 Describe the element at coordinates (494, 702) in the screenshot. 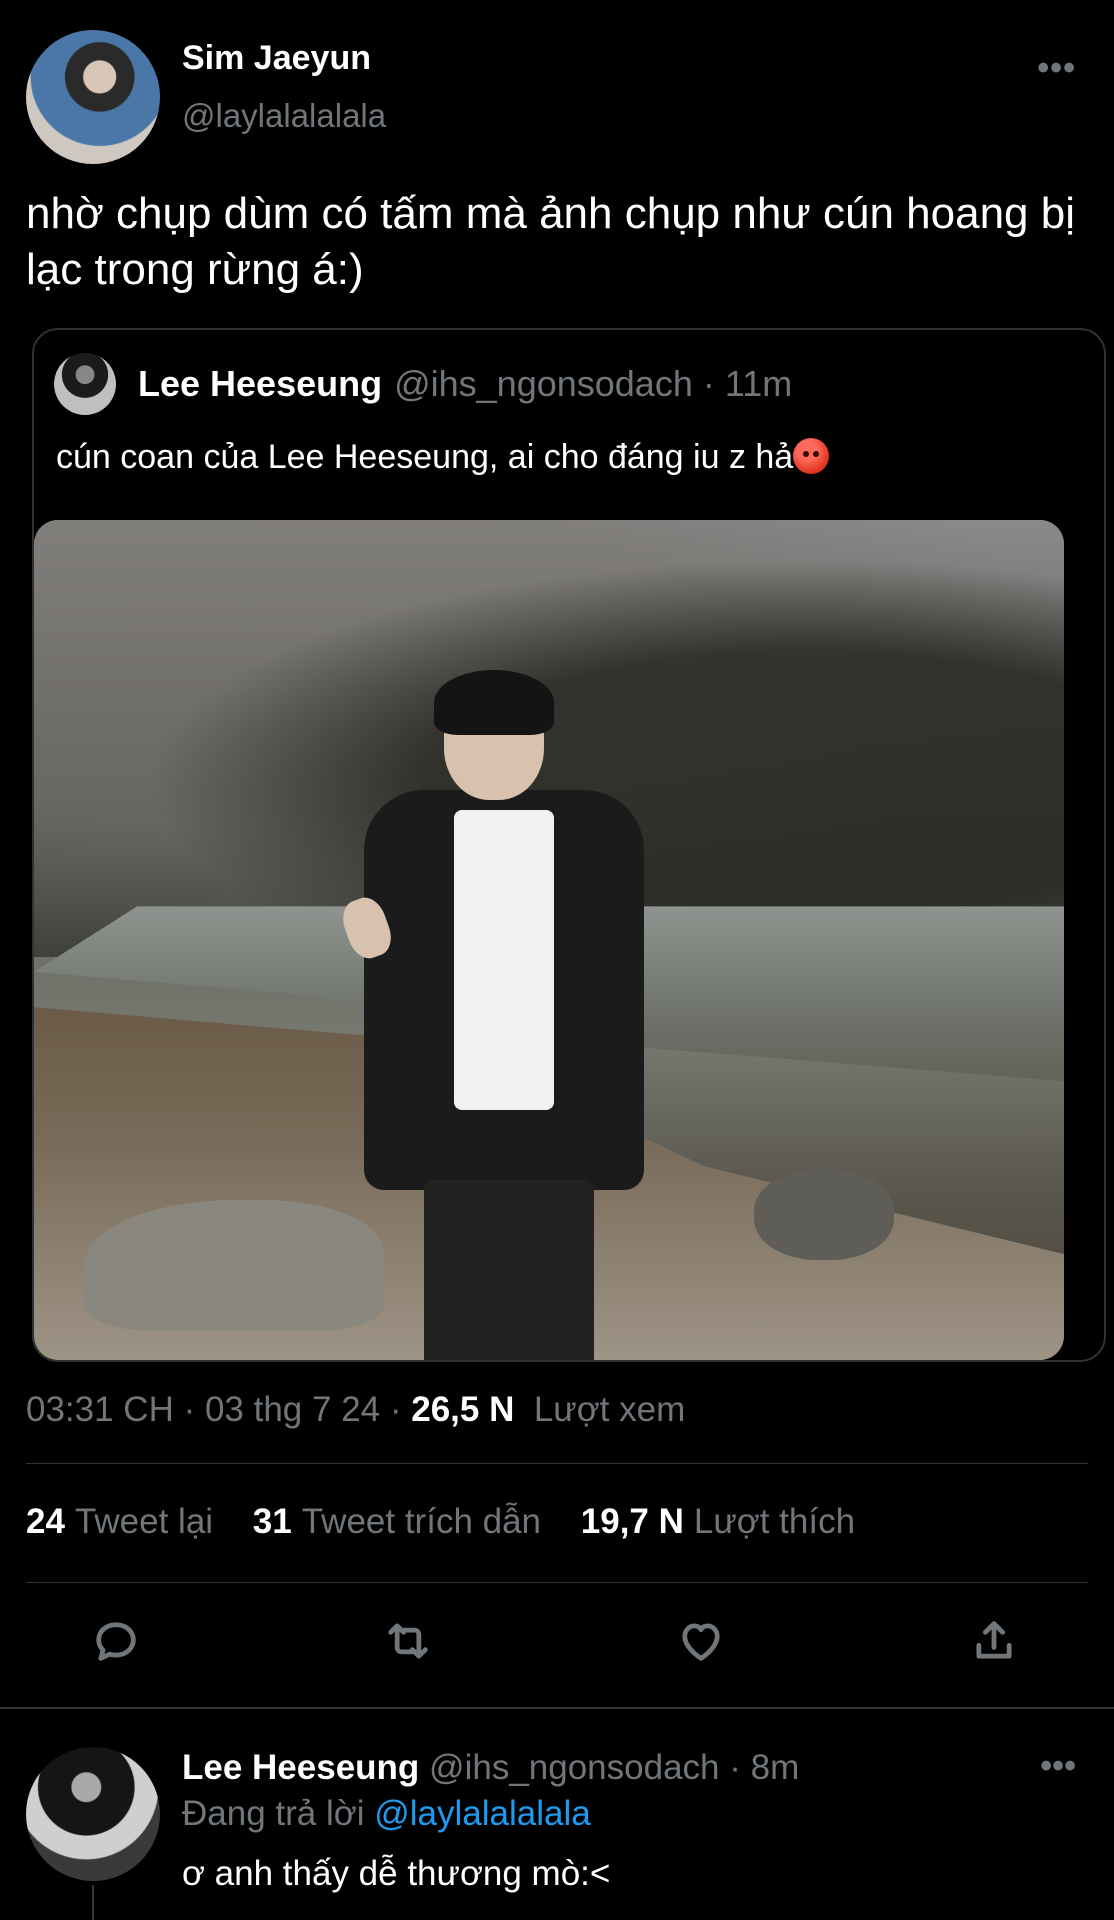

I see `photo-person-hair` at that location.